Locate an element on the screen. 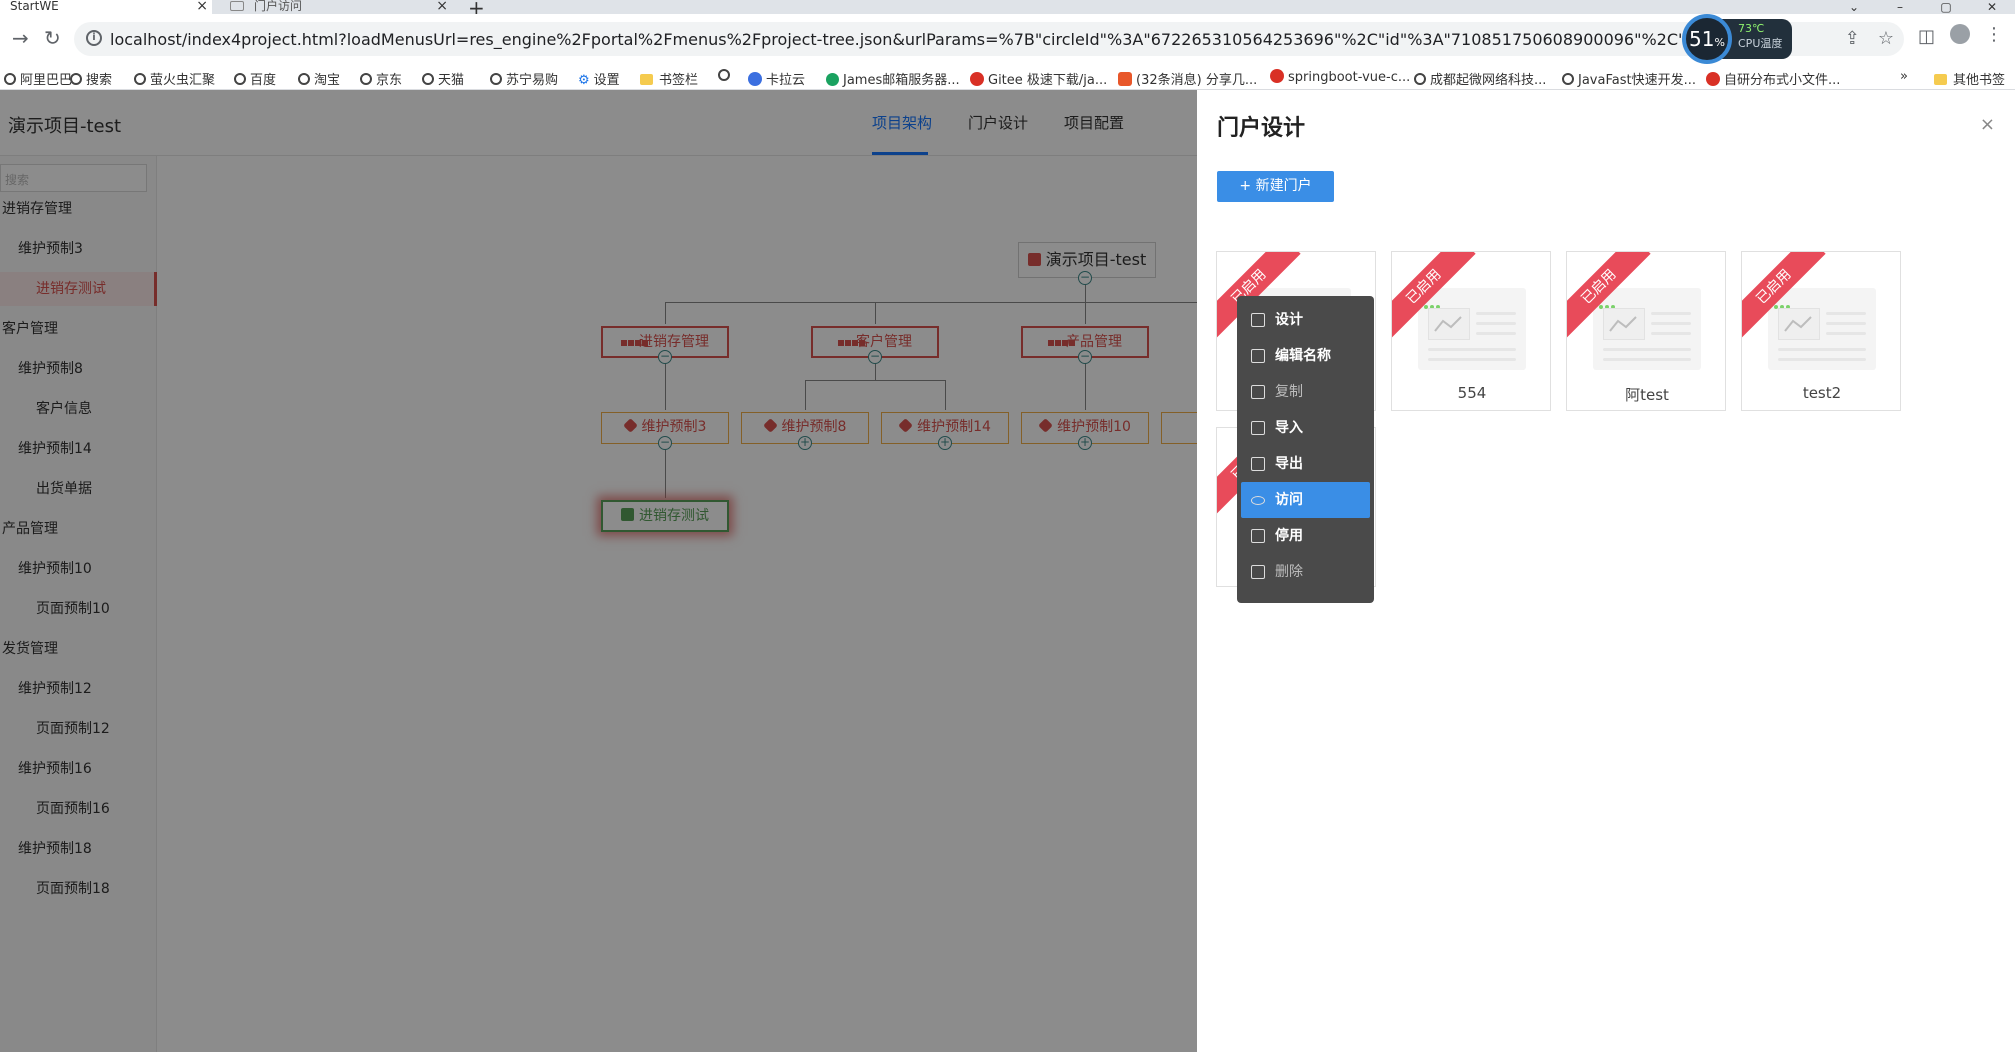  bookmark-item: 百度 is located at coordinates (255, 78).